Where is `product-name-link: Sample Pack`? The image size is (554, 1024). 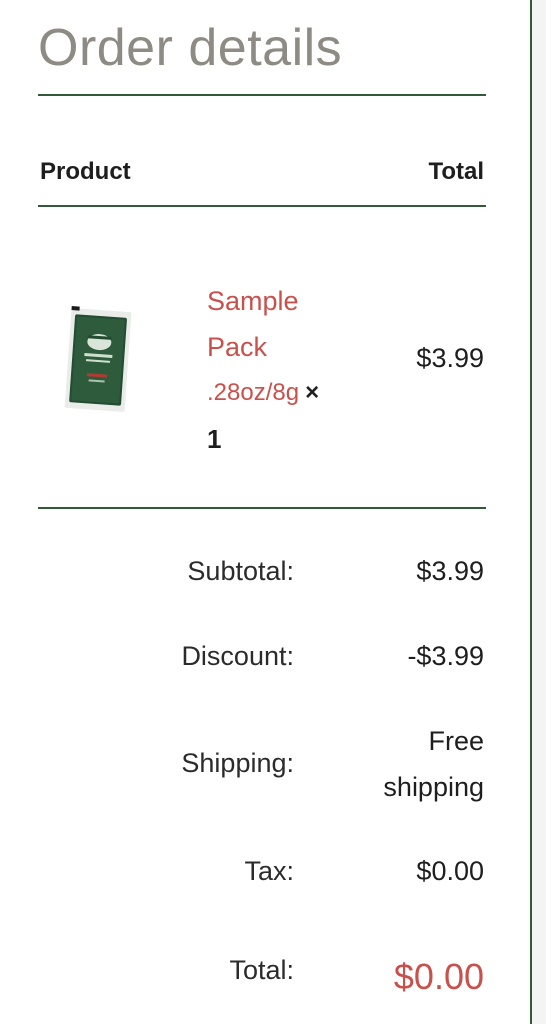 product-name-link: Sample Pack is located at coordinates (277, 324).